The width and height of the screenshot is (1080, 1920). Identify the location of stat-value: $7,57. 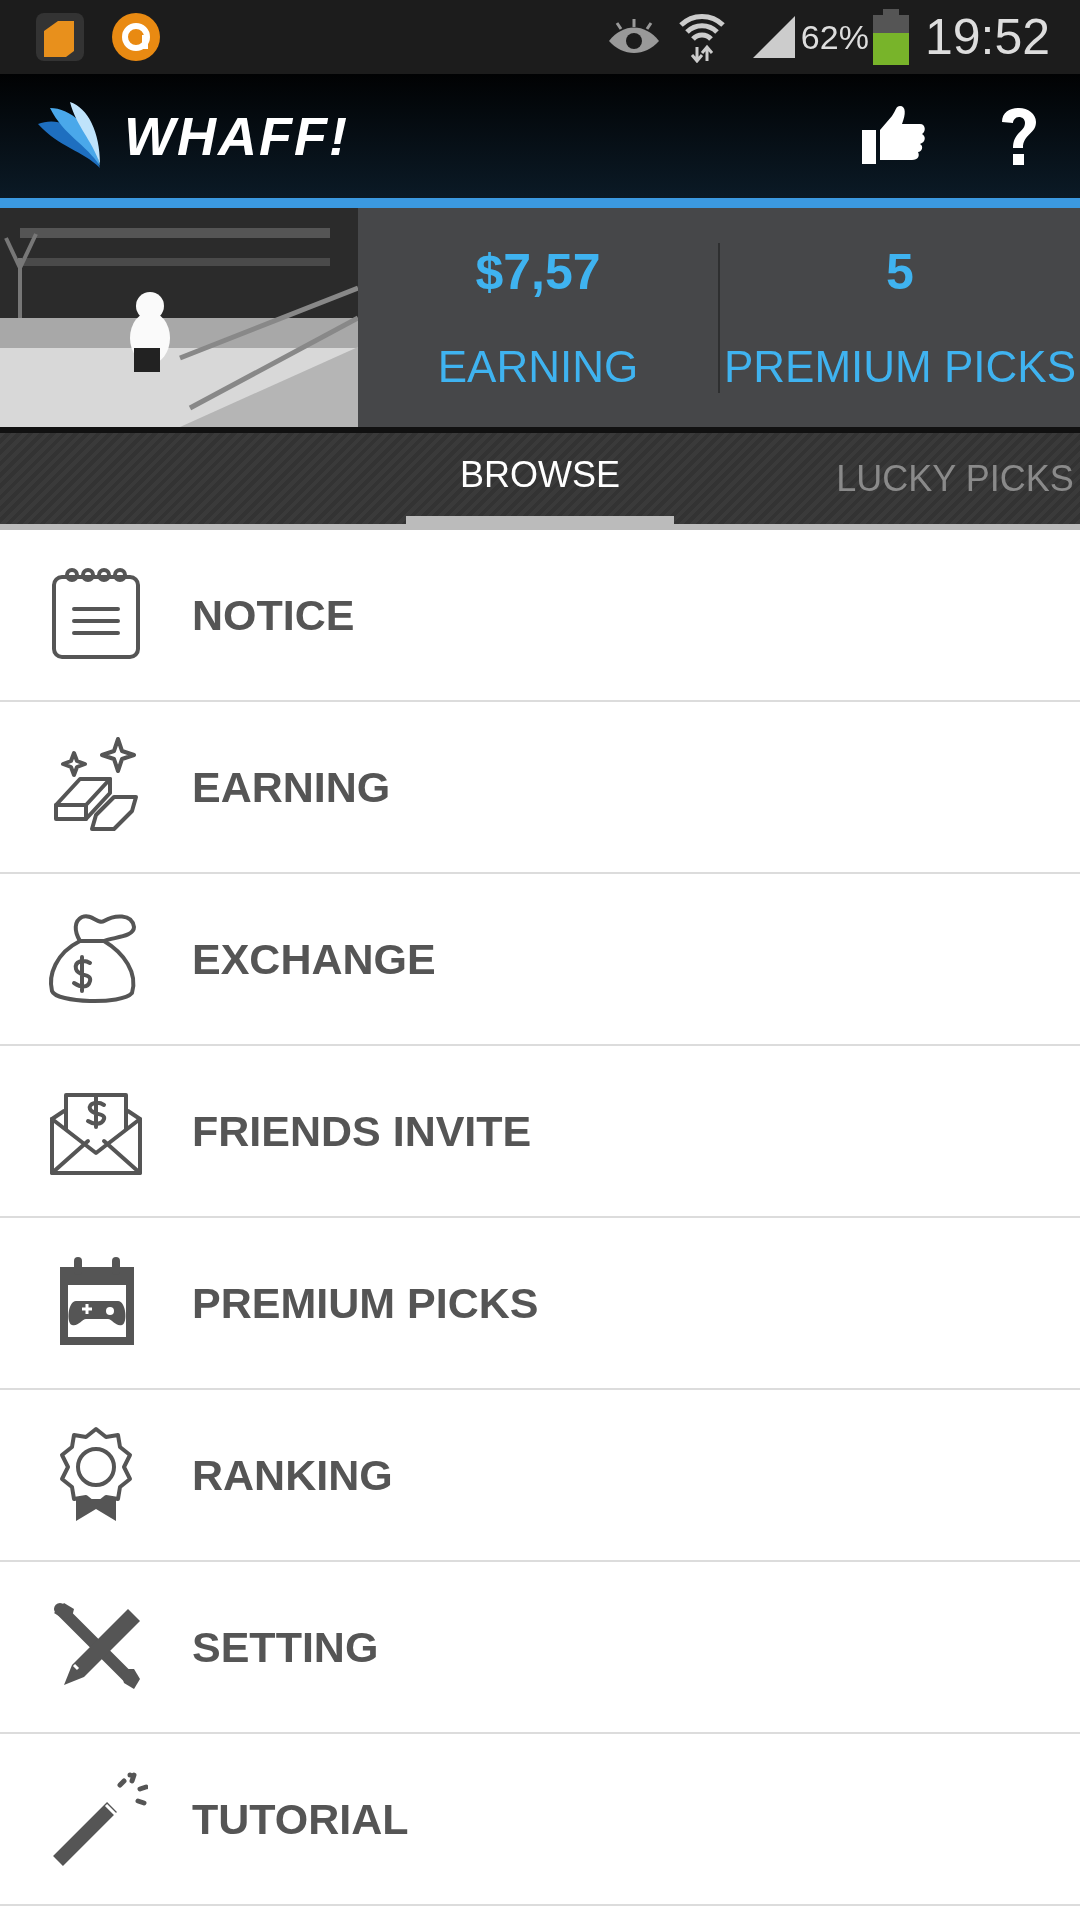
(538, 272).